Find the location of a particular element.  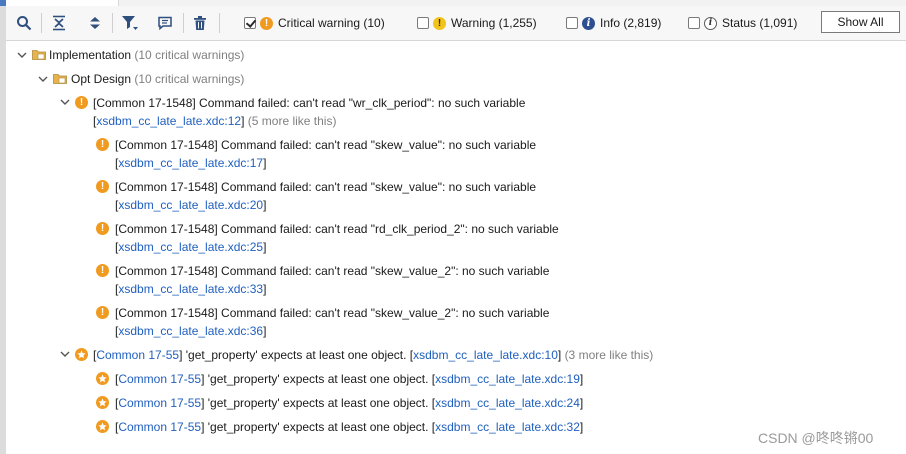

filter-icon is located at coordinates (130, 23).